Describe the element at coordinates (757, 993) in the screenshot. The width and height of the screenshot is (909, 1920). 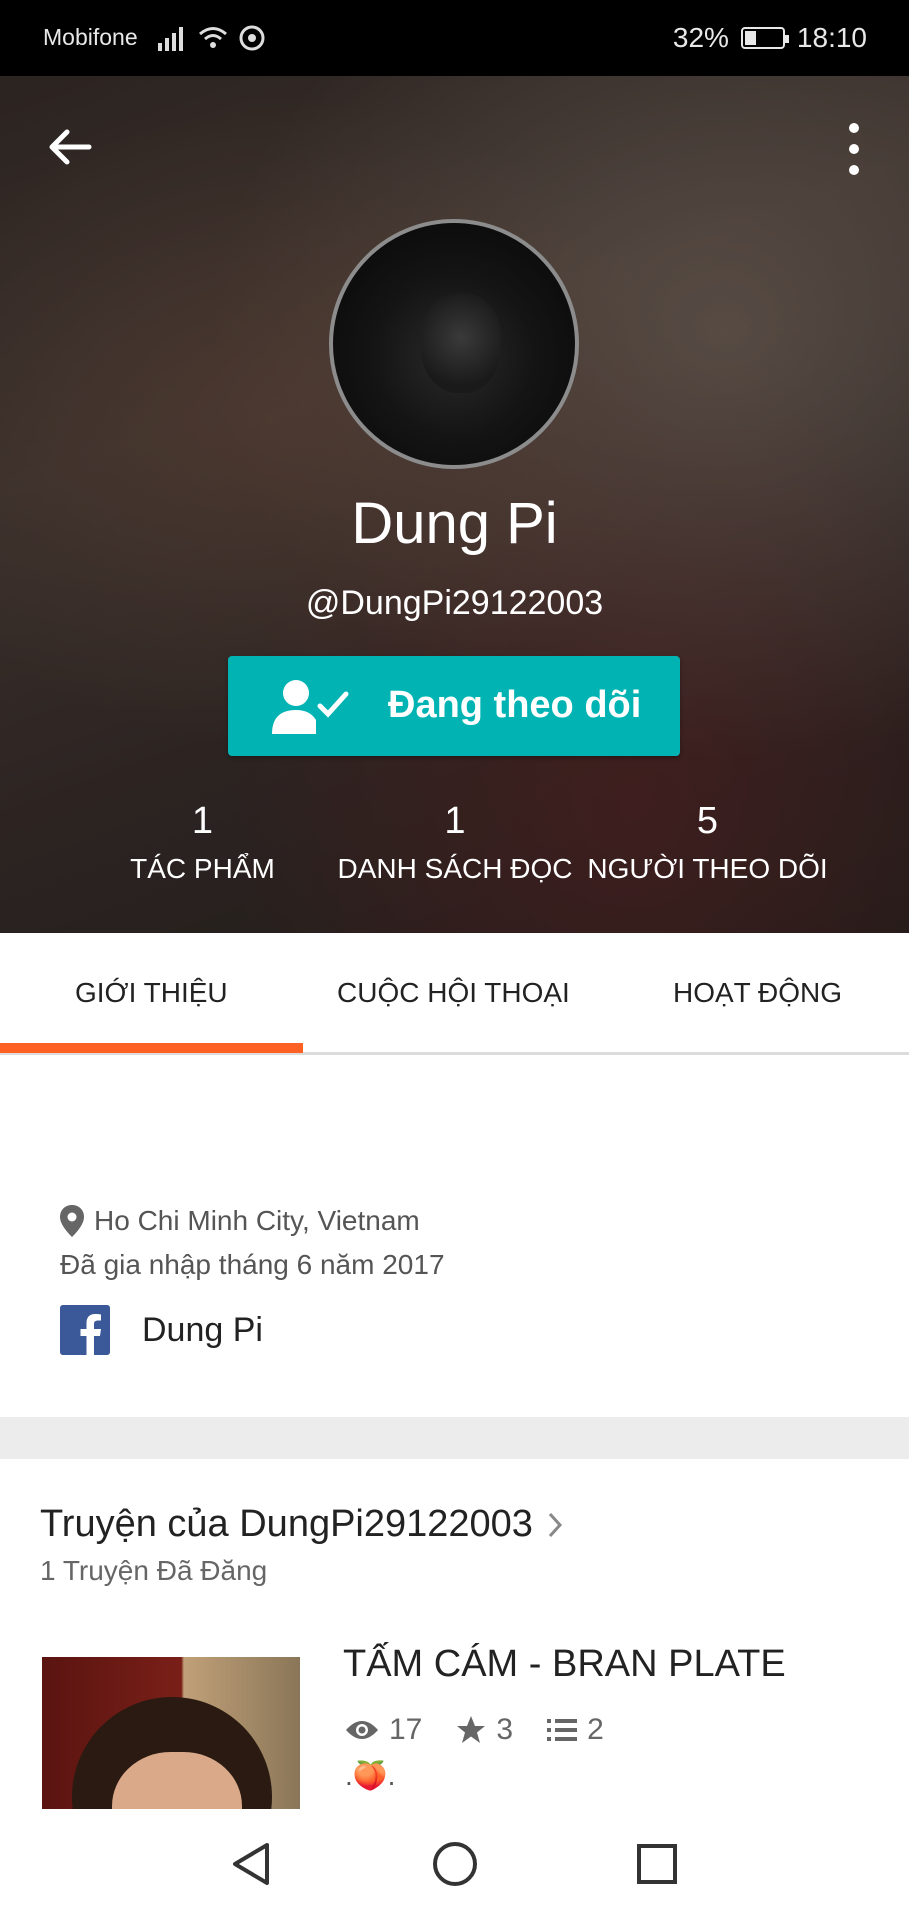
I see `tab-activity: HOẠT ĐỘNG` at that location.